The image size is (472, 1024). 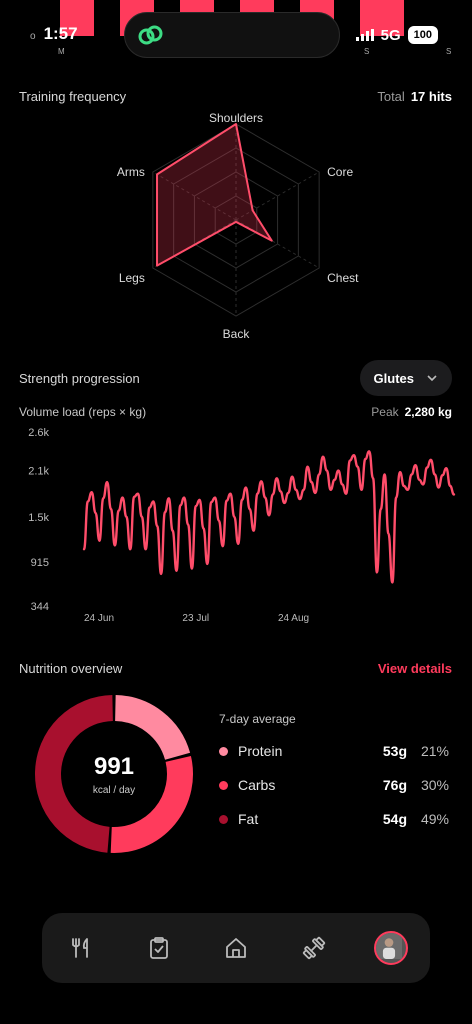 I want to click on radar-data-area, so click(x=214, y=195).